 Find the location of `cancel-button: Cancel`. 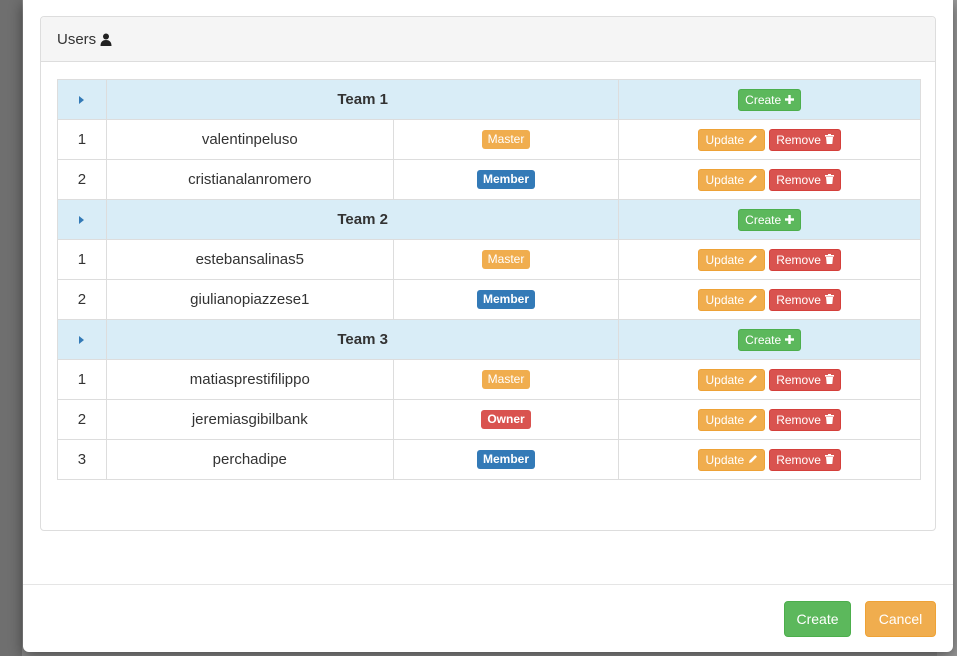

cancel-button: Cancel is located at coordinates (900, 619).